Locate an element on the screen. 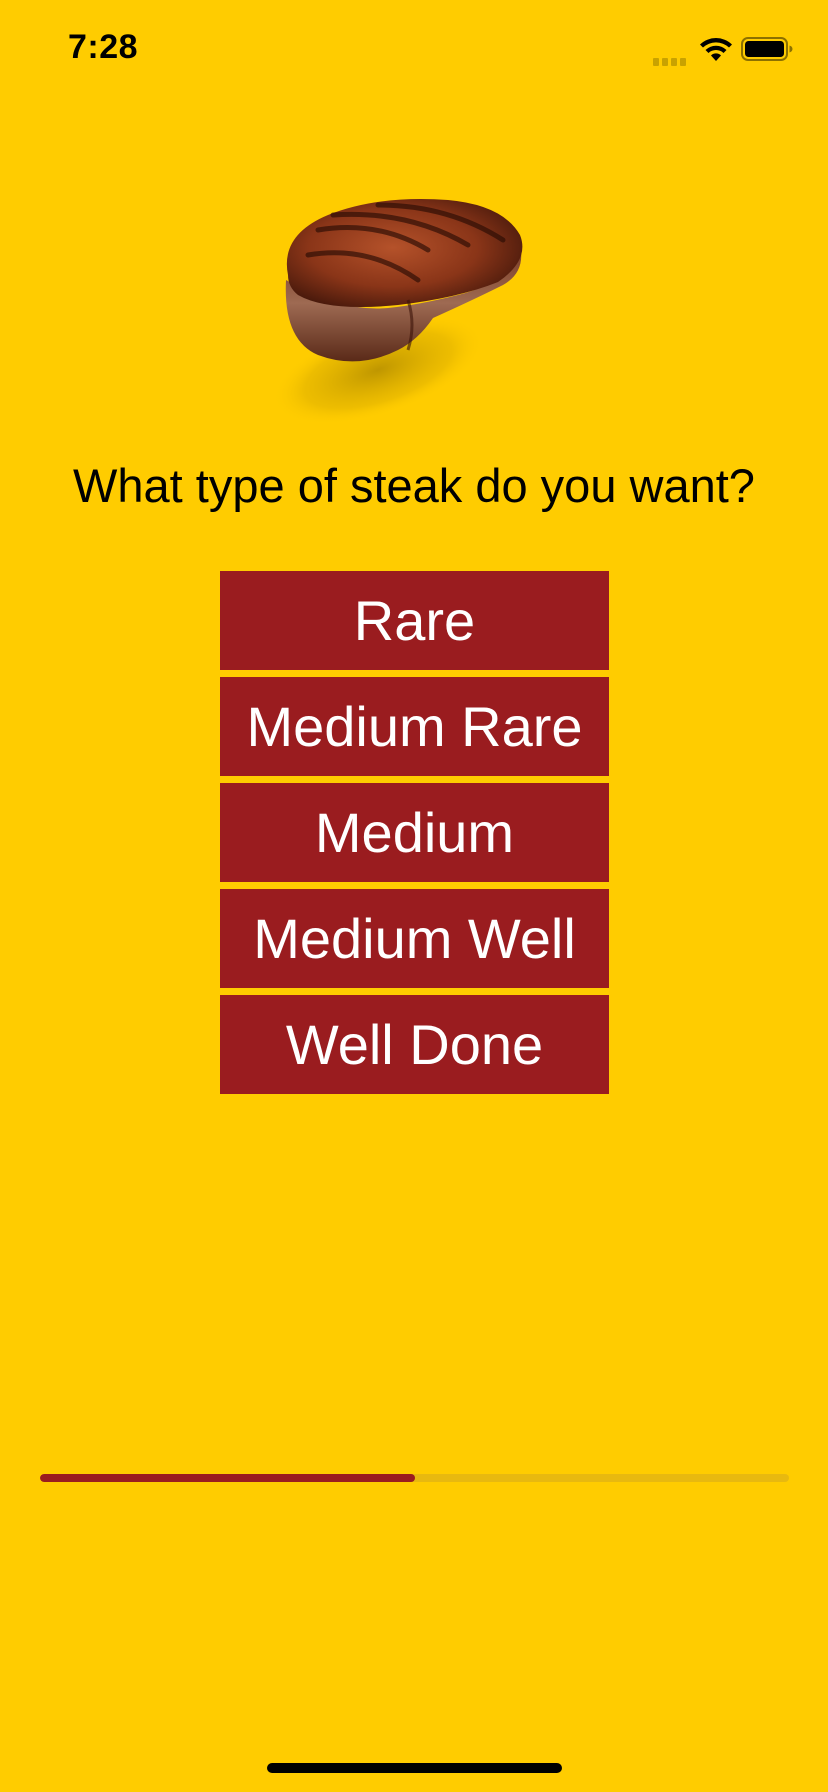 This screenshot has width=828, height=1792. steak-image is located at coordinates (397, 312).